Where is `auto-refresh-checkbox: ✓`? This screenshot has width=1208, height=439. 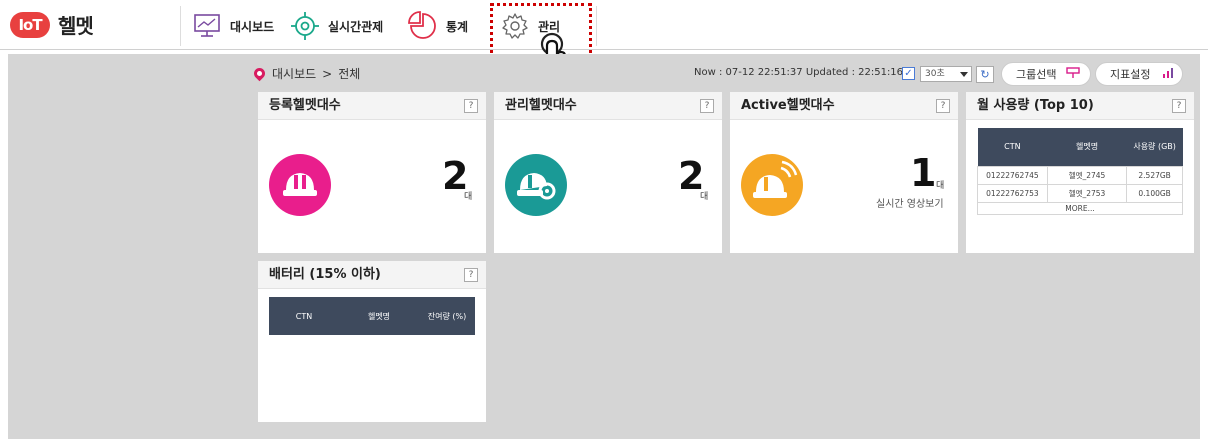 auto-refresh-checkbox: ✓ is located at coordinates (908, 73).